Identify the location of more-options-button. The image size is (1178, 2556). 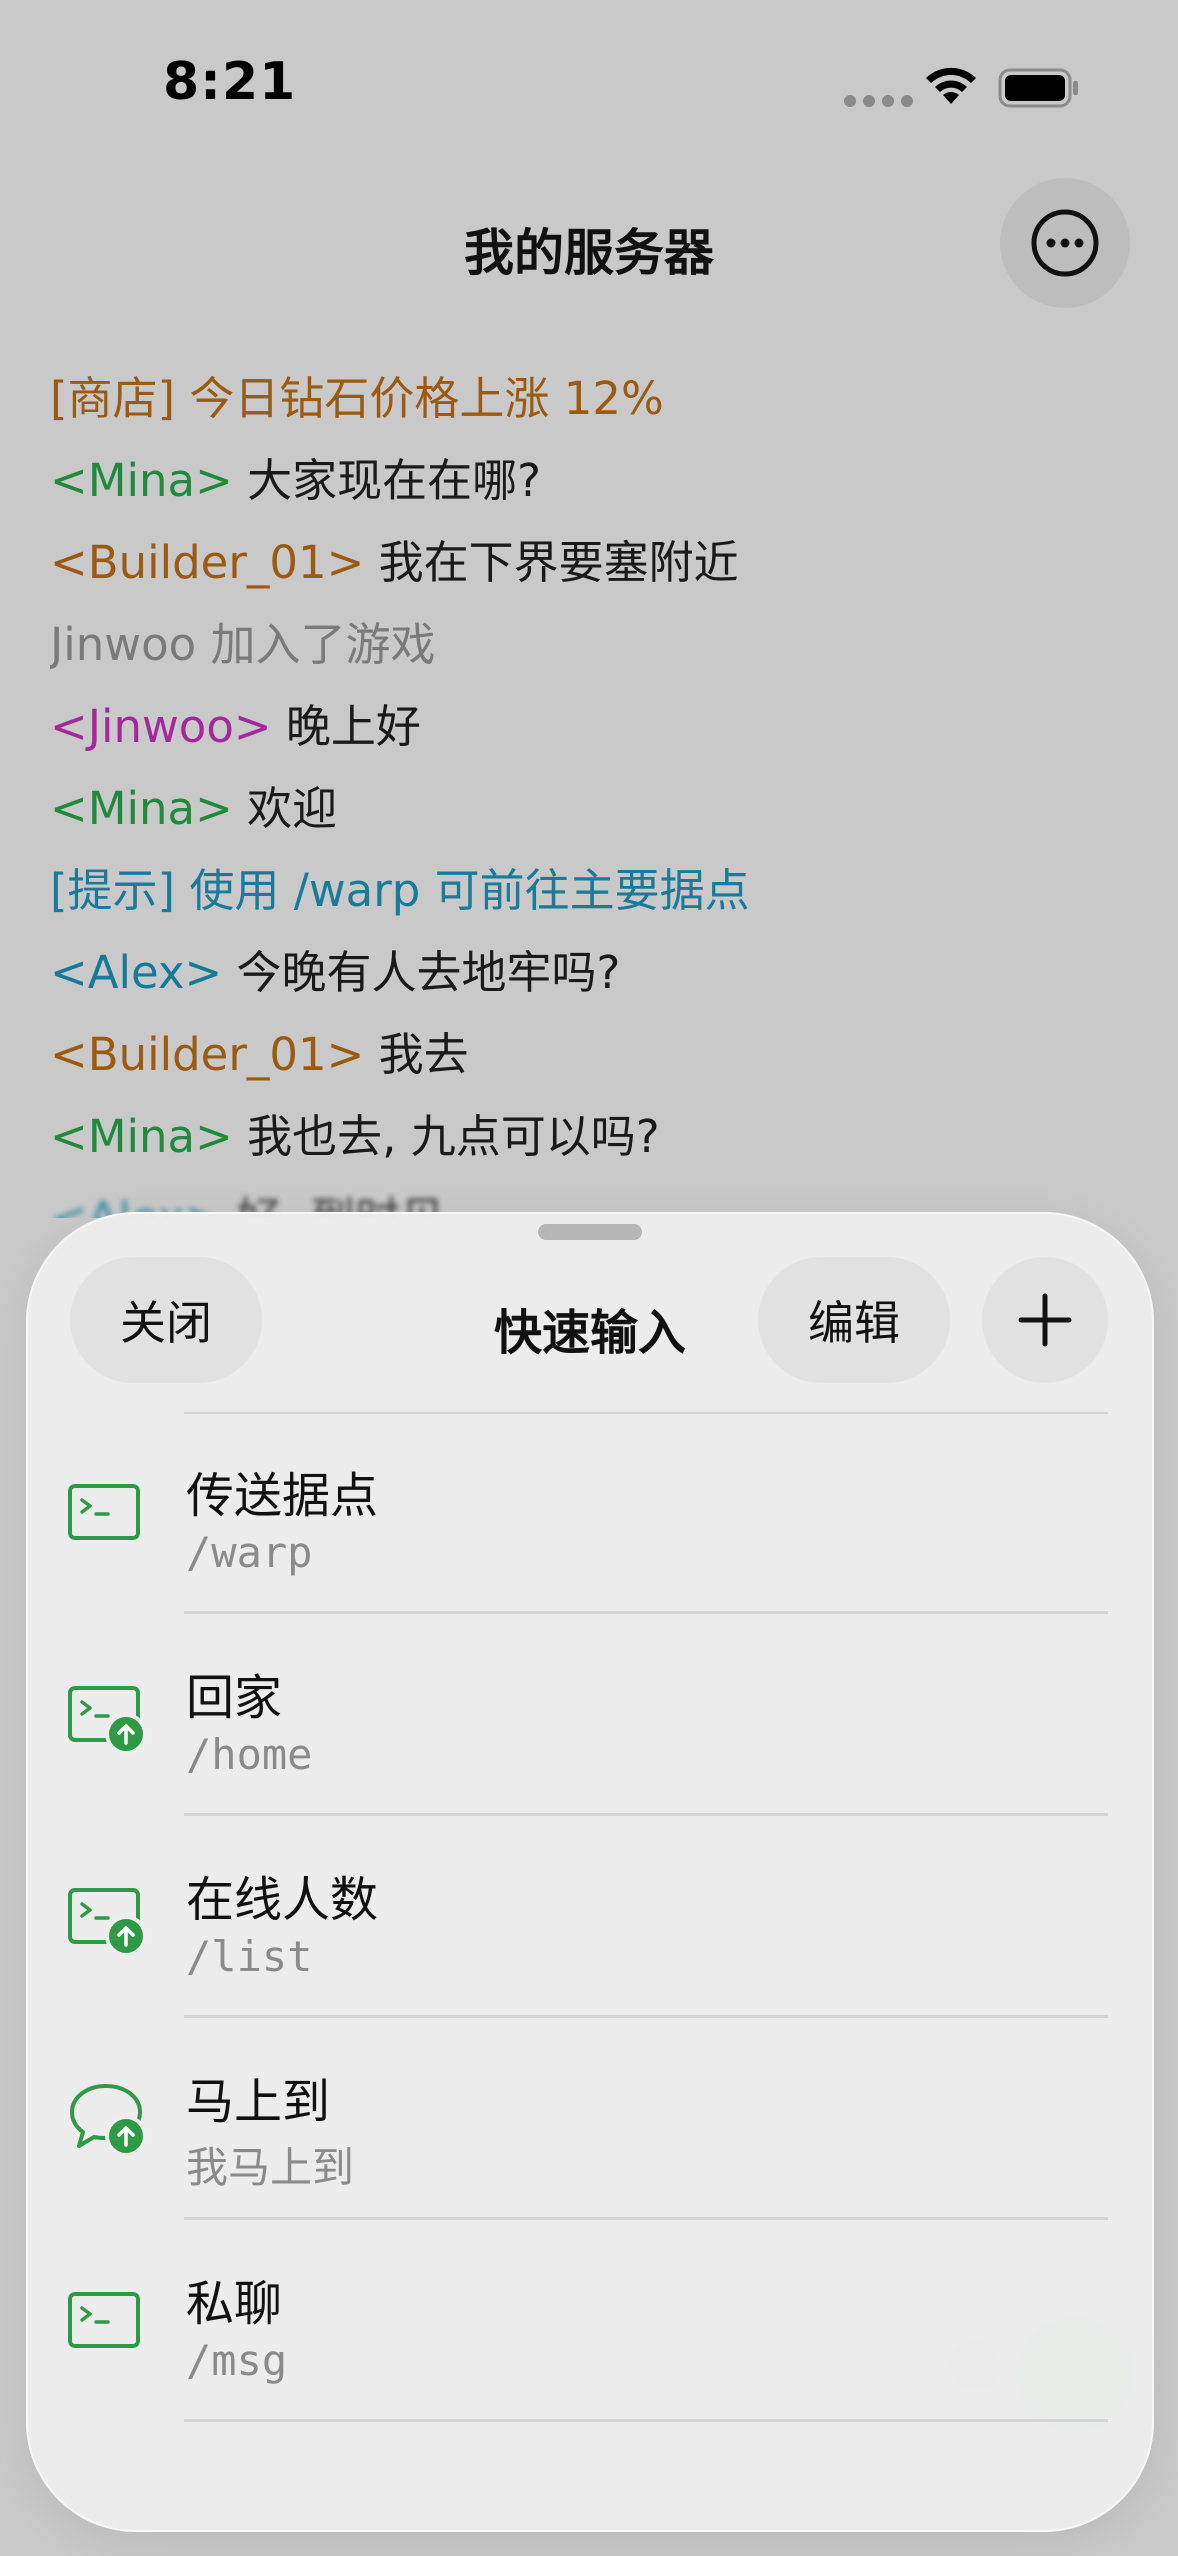
(1065, 243).